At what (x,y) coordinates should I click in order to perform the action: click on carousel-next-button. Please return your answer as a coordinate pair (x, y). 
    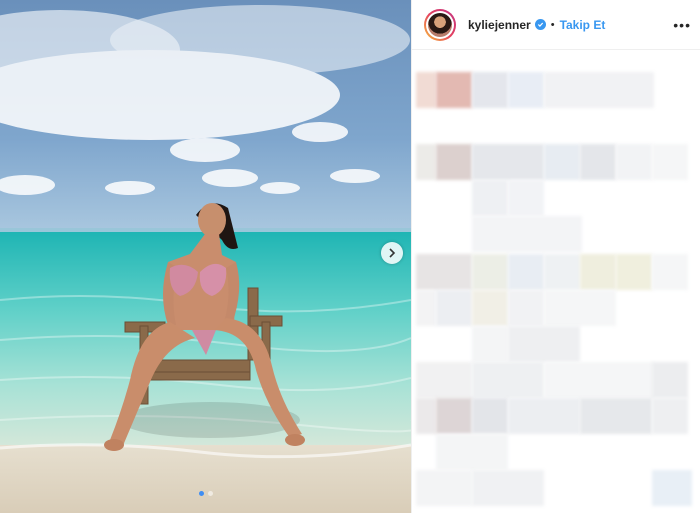
    Looking at the image, I should click on (392, 253).